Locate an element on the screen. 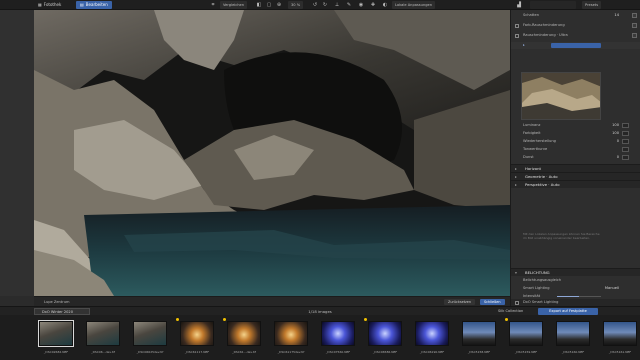 This screenshot has width=640, height=360. filmstrip-thumbnail: _DSC06...dev.tif is located at coordinates (103, 338).